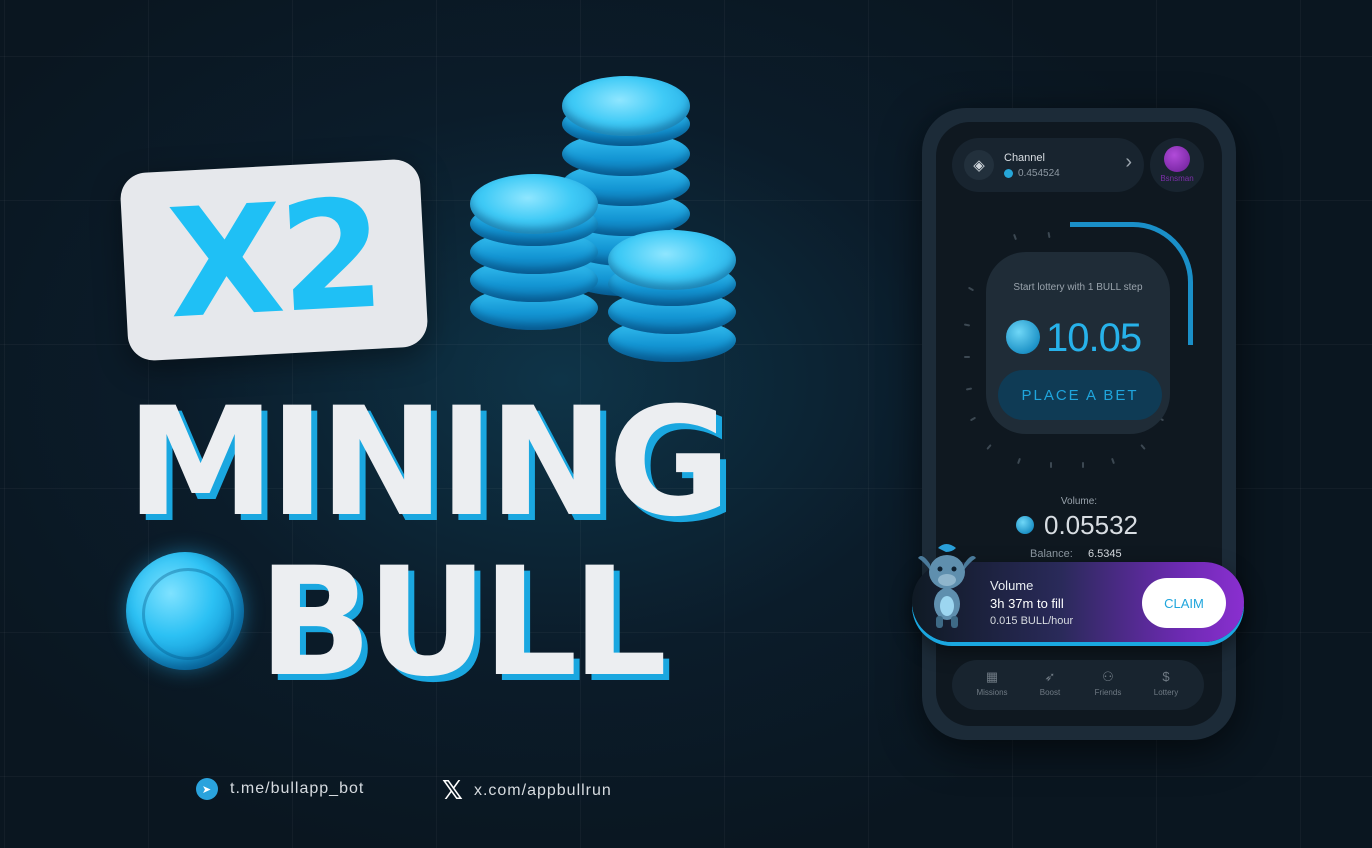 The height and width of the screenshot is (848, 1372). I want to click on tab-friends: ⚇ Friends, so click(1108, 682).